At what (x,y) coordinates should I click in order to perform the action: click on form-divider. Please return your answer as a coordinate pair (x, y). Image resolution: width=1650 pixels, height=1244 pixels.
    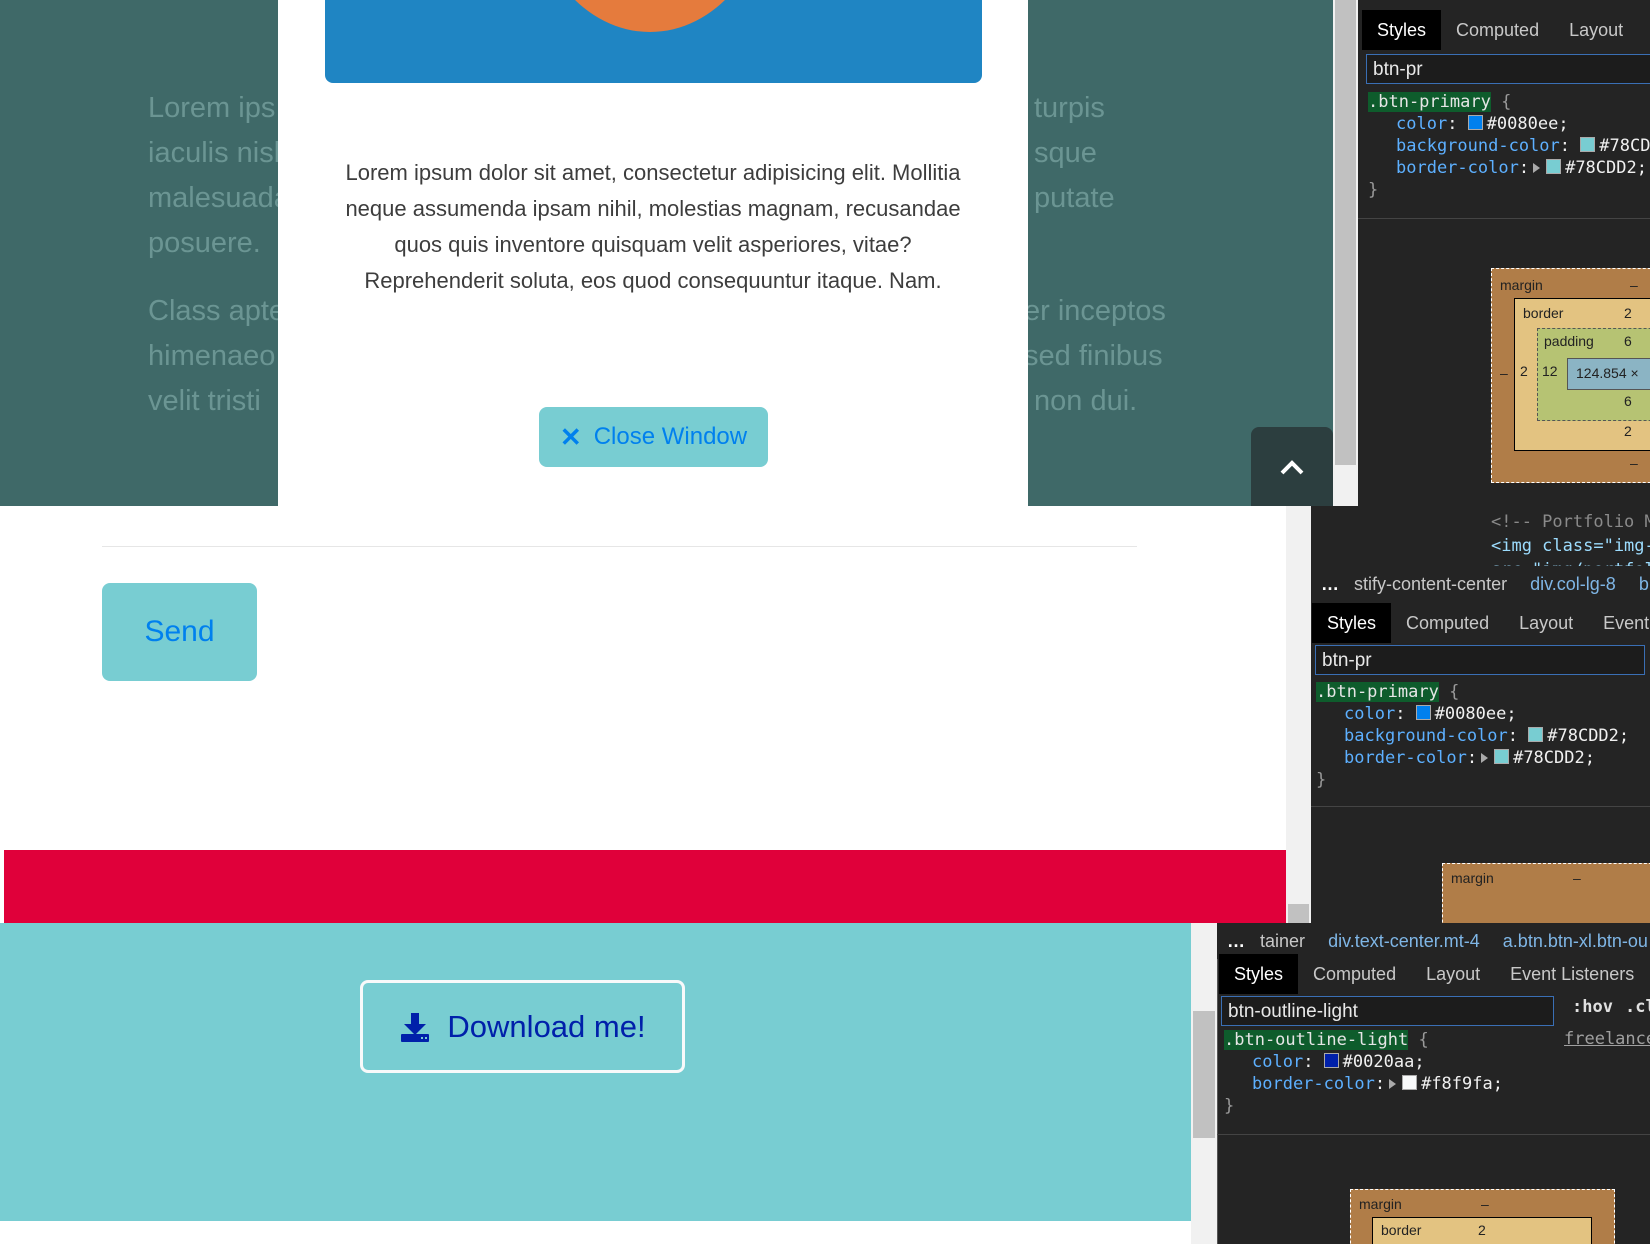
    Looking at the image, I should click on (619, 546).